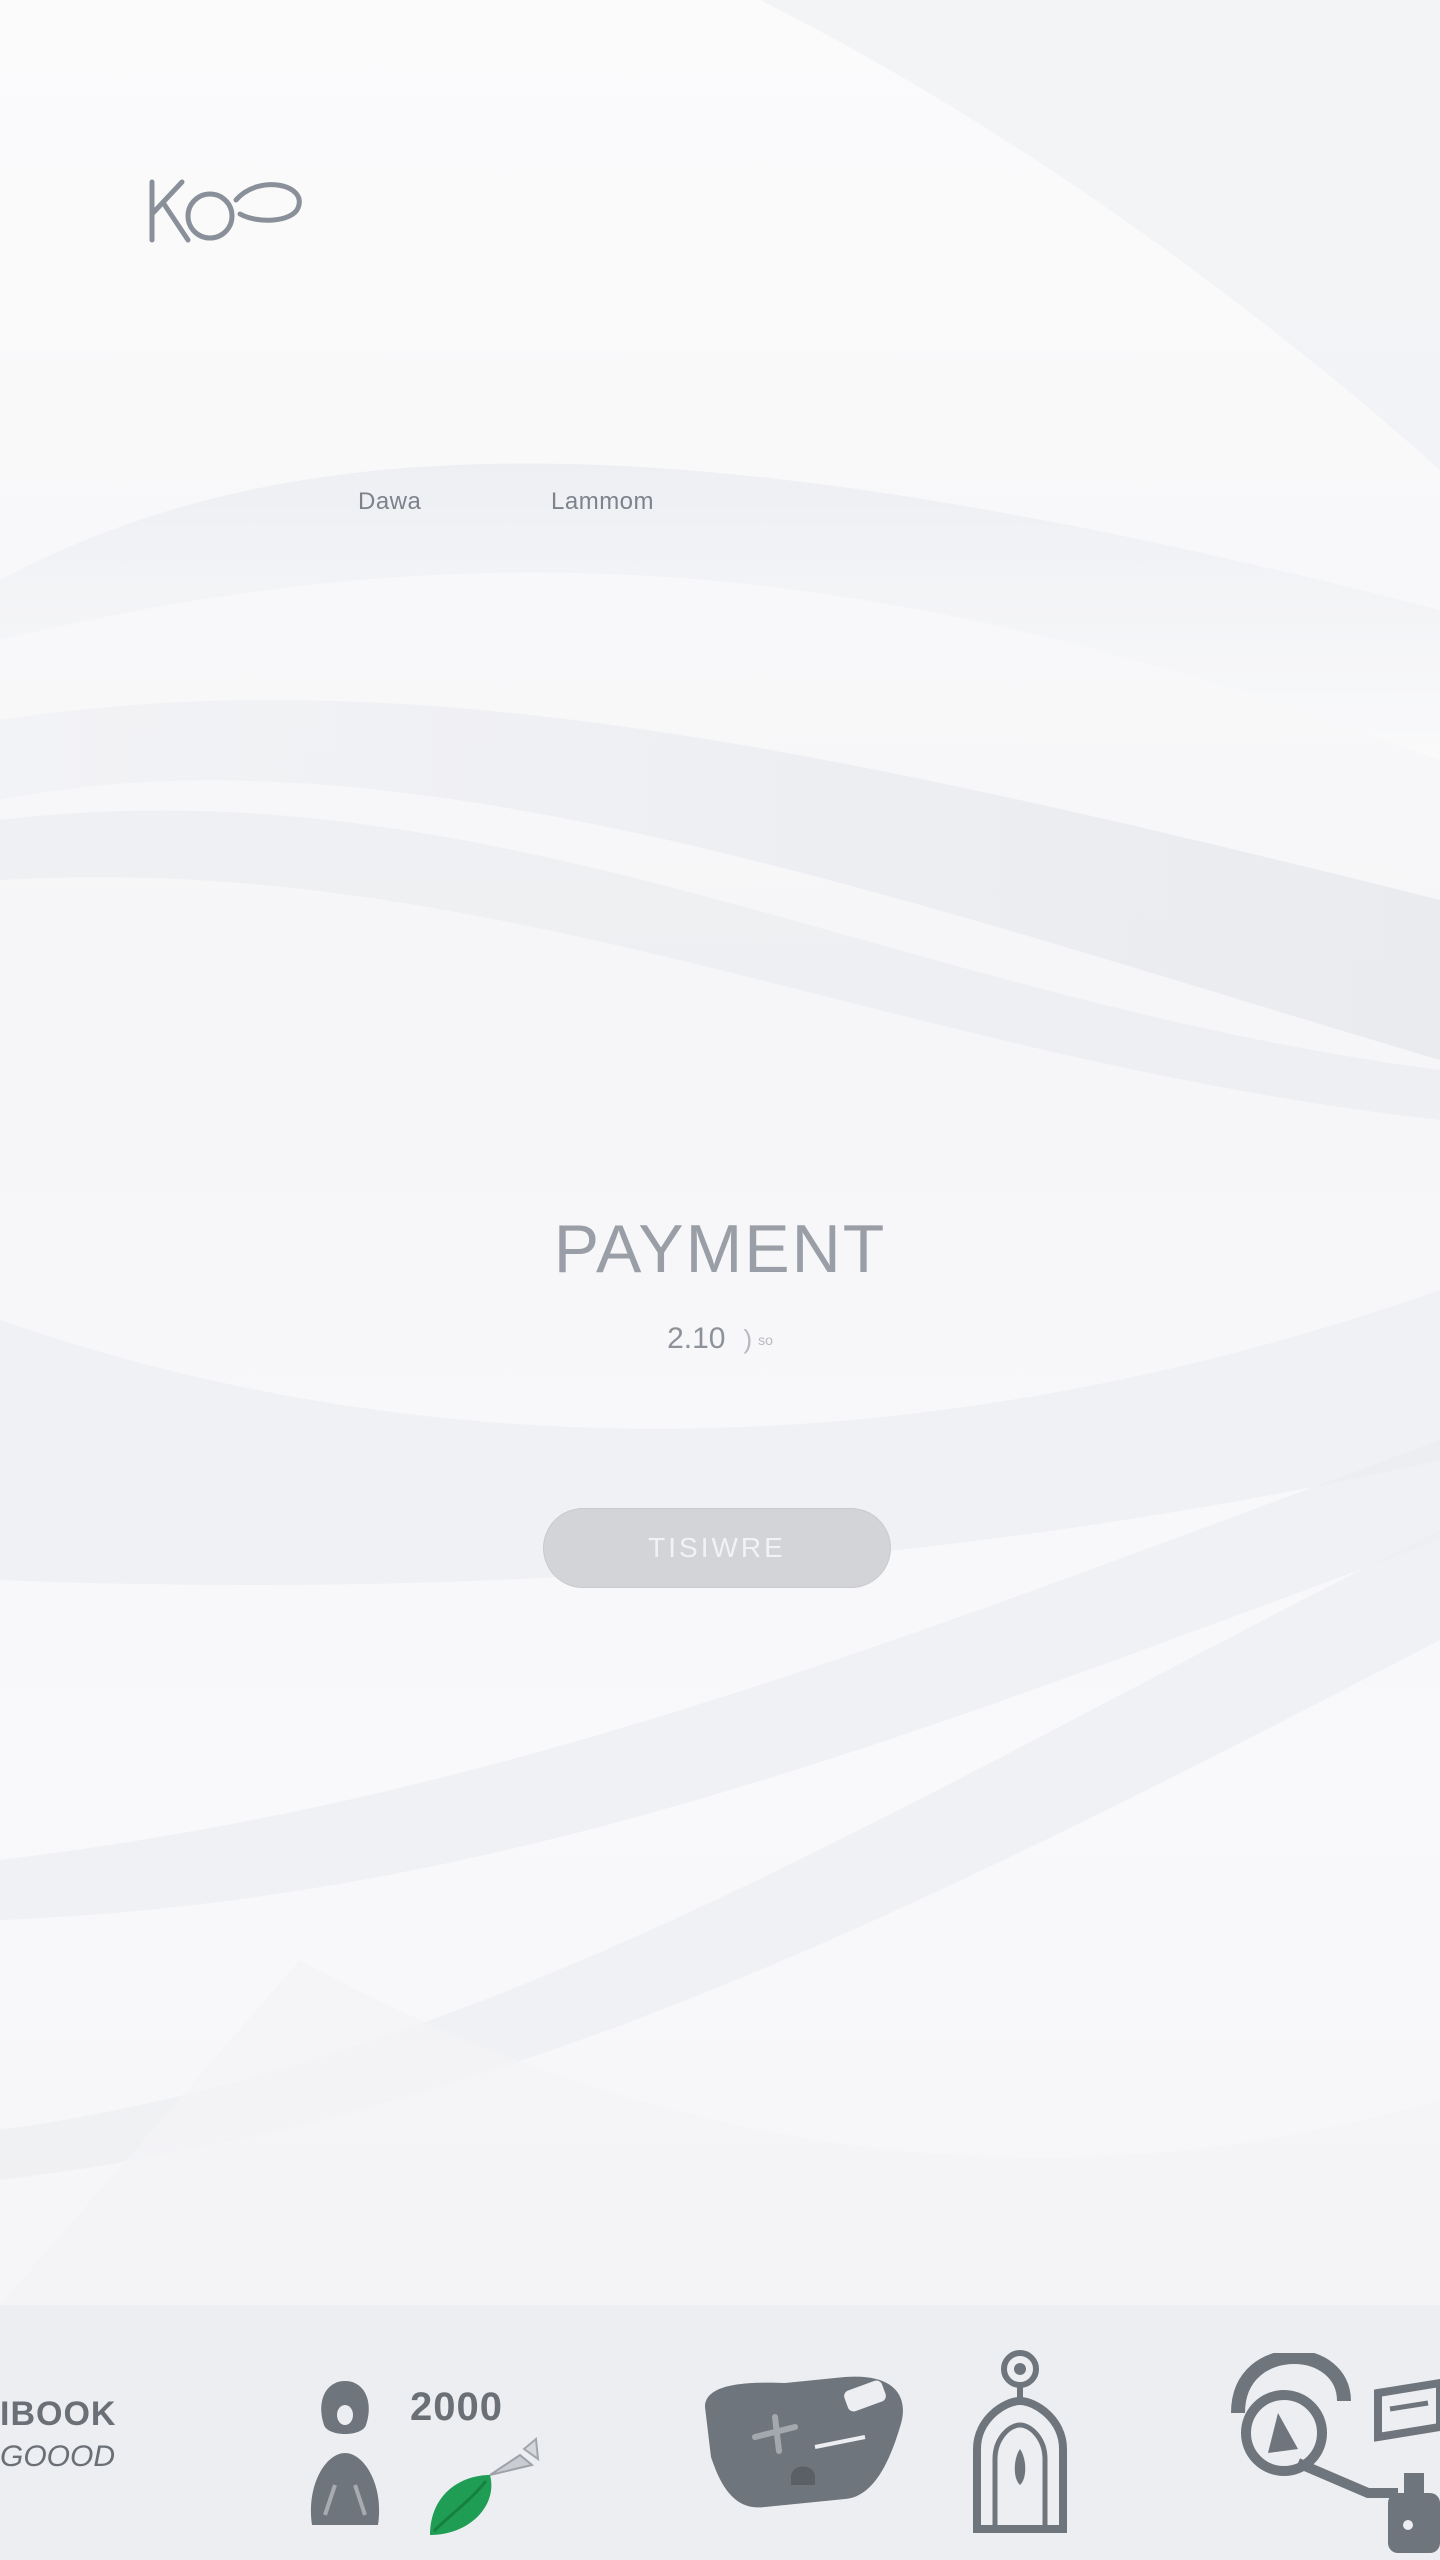  Describe the element at coordinates (490, 2490) in the screenshot. I see `leaf-icon` at that location.